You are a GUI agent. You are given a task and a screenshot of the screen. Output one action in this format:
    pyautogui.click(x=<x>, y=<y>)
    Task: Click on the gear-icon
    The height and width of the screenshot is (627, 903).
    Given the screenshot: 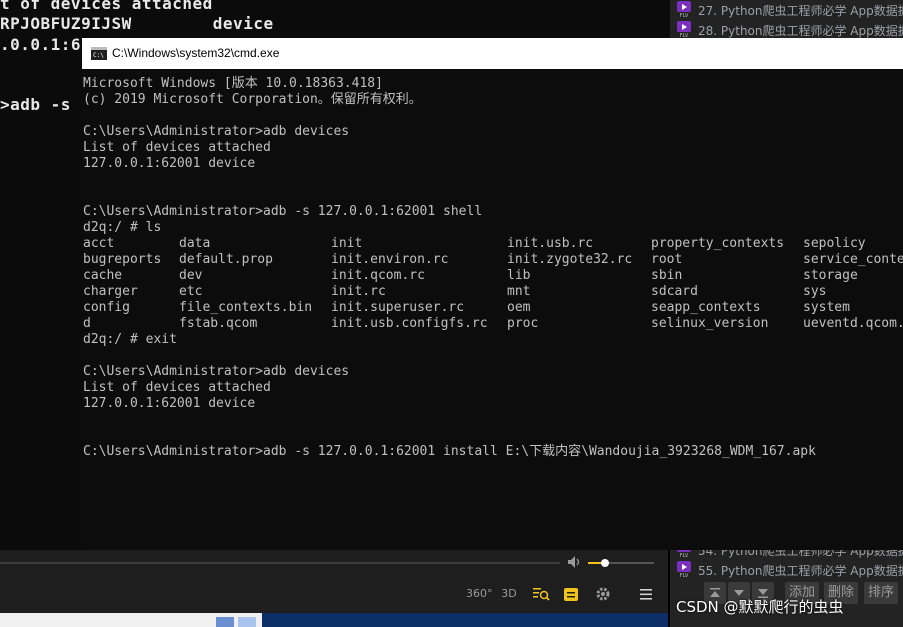 What is the action you would take?
    pyautogui.click(x=603, y=594)
    